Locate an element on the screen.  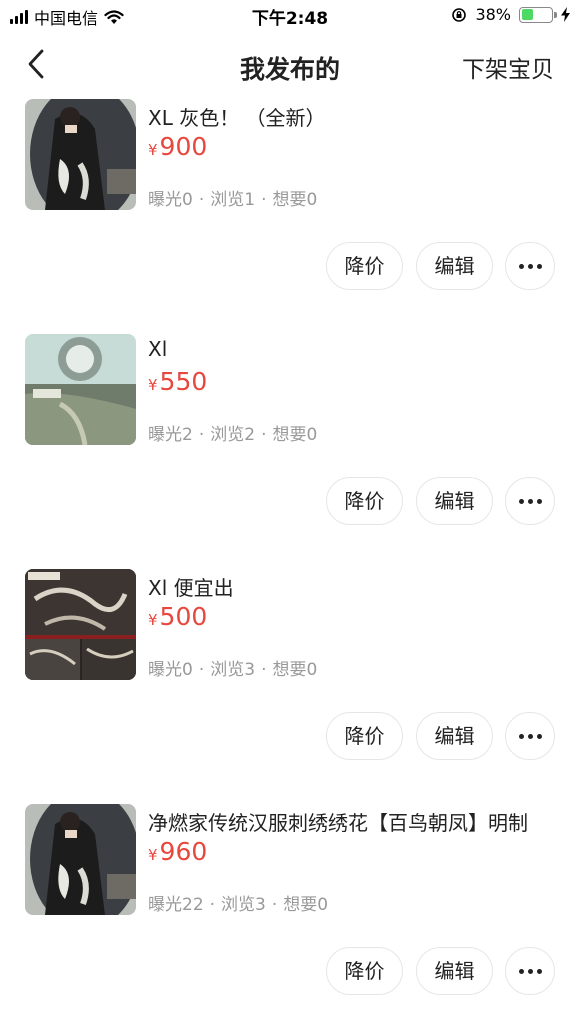
battery-percent: 38% is located at coordinates (493, 14).